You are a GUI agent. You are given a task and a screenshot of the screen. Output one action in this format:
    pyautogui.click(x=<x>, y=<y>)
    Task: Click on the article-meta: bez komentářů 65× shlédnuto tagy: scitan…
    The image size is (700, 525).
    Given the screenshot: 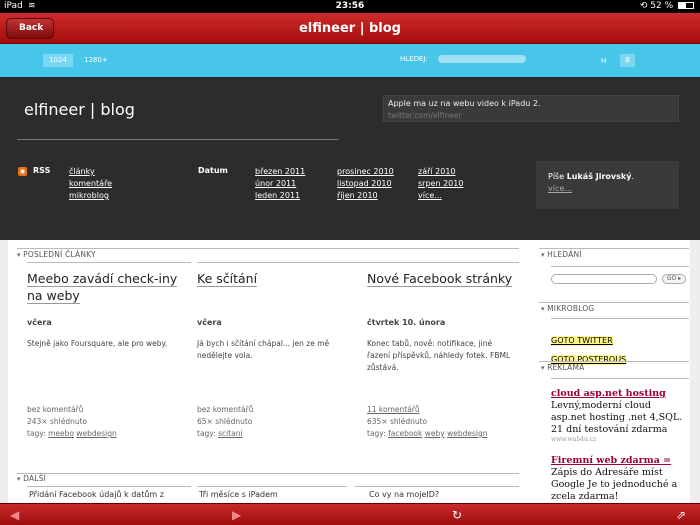 What is the action you would take?
    pyautogui.click(x=225, y=422)
    